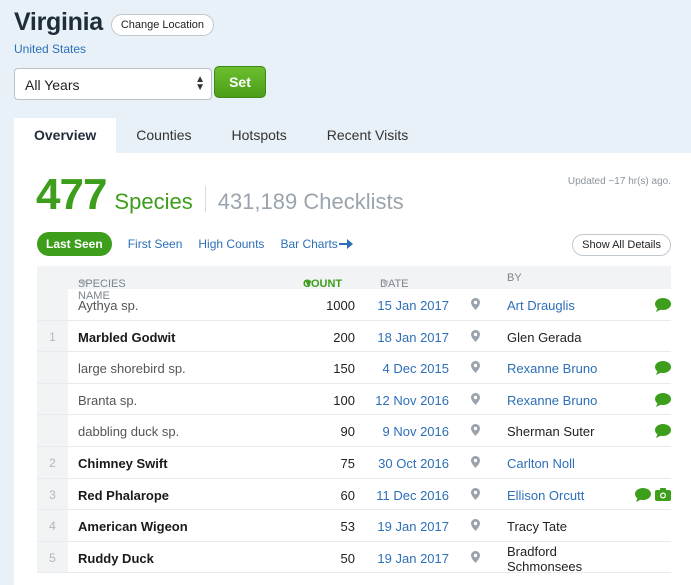 This screenshot has height=585, width=691. What do you see at coordinates (205, 199) in the screenshot?
I see `summary-divider` at bounding box center [205, 199].